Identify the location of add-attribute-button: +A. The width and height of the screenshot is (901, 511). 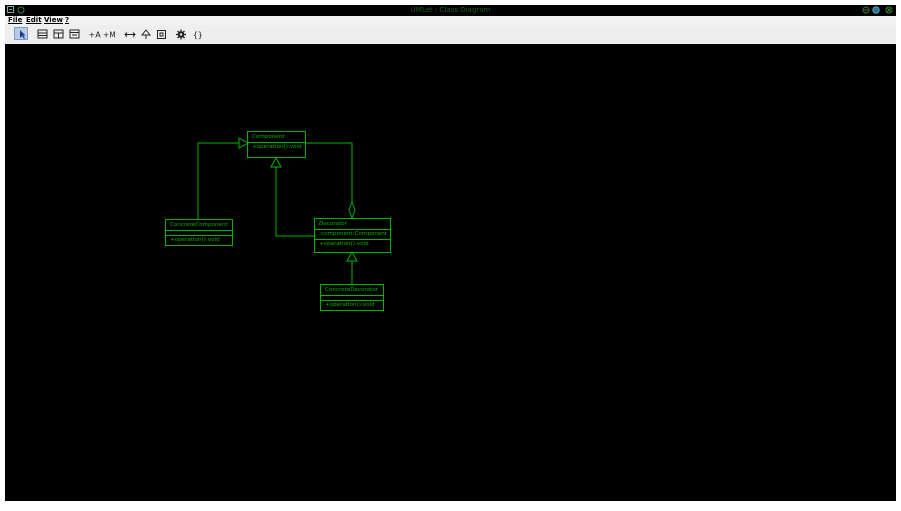
(94, 33).